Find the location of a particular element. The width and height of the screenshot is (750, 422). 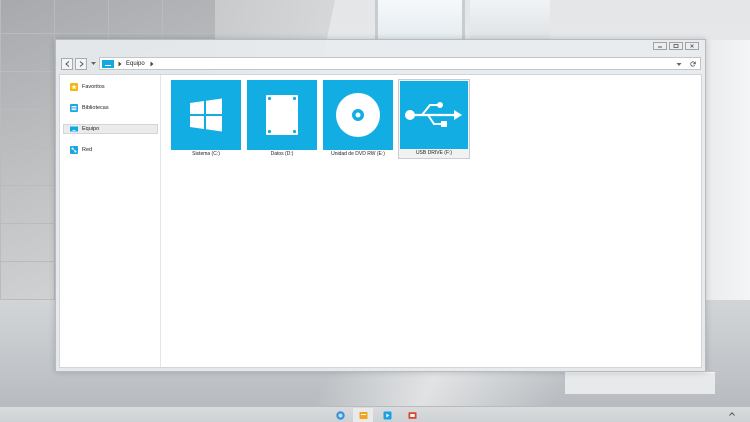

taskbar-explorer-button is located at coordinates (363, 415).